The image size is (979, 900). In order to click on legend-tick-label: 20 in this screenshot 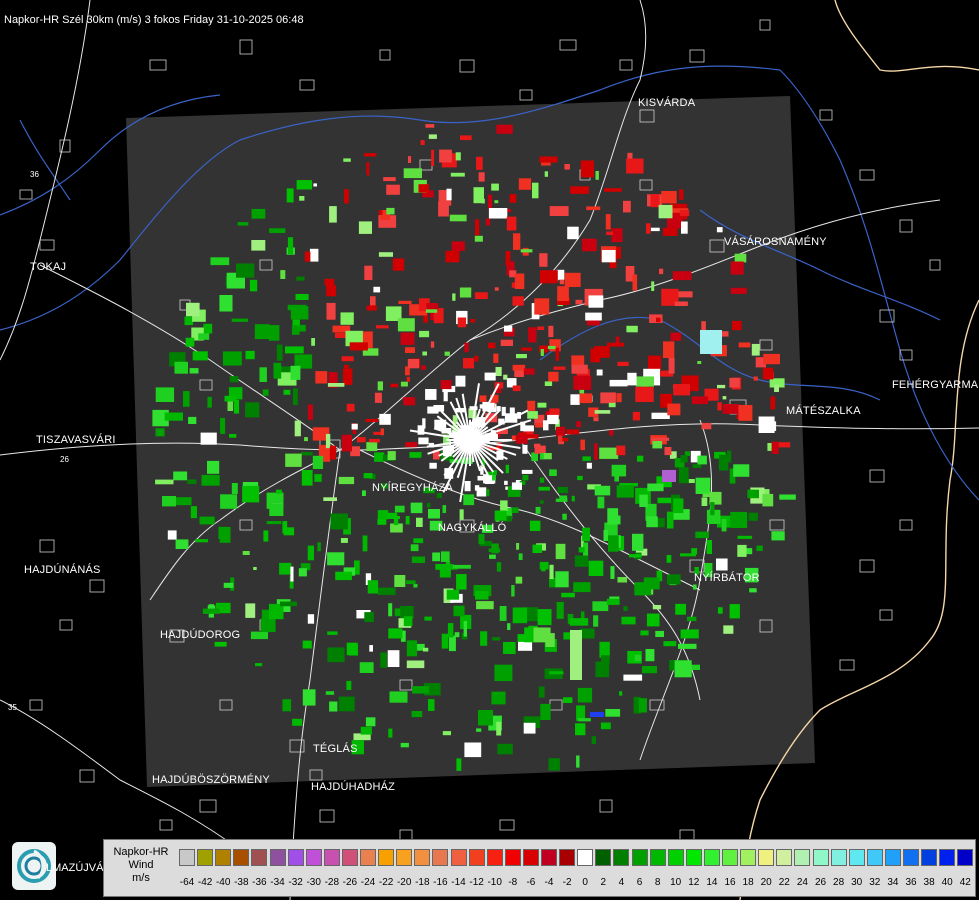, I will do `click(766, 882)`.